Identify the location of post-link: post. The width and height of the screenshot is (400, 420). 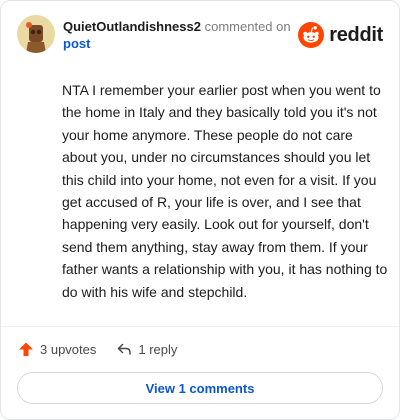
(177, 43).